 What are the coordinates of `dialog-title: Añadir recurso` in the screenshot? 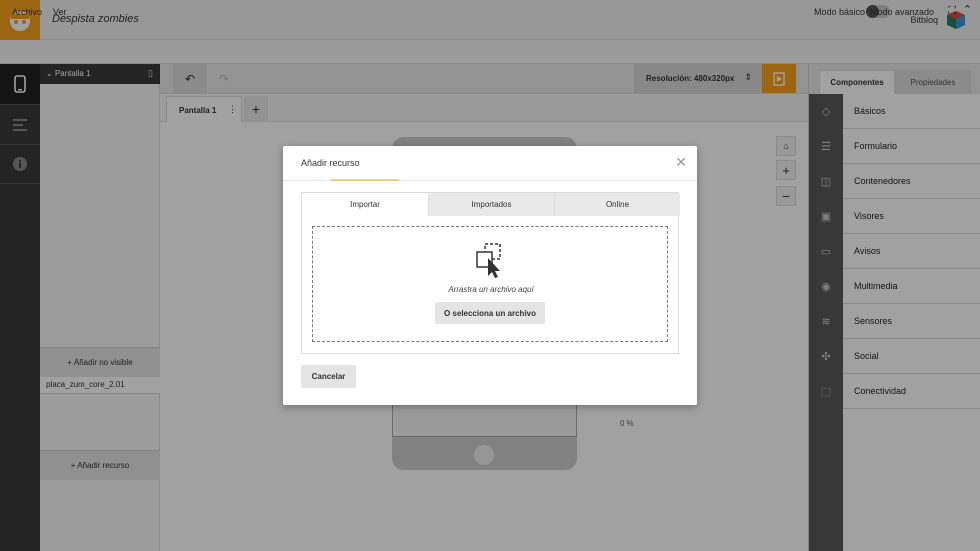 It's located at (330, 163).